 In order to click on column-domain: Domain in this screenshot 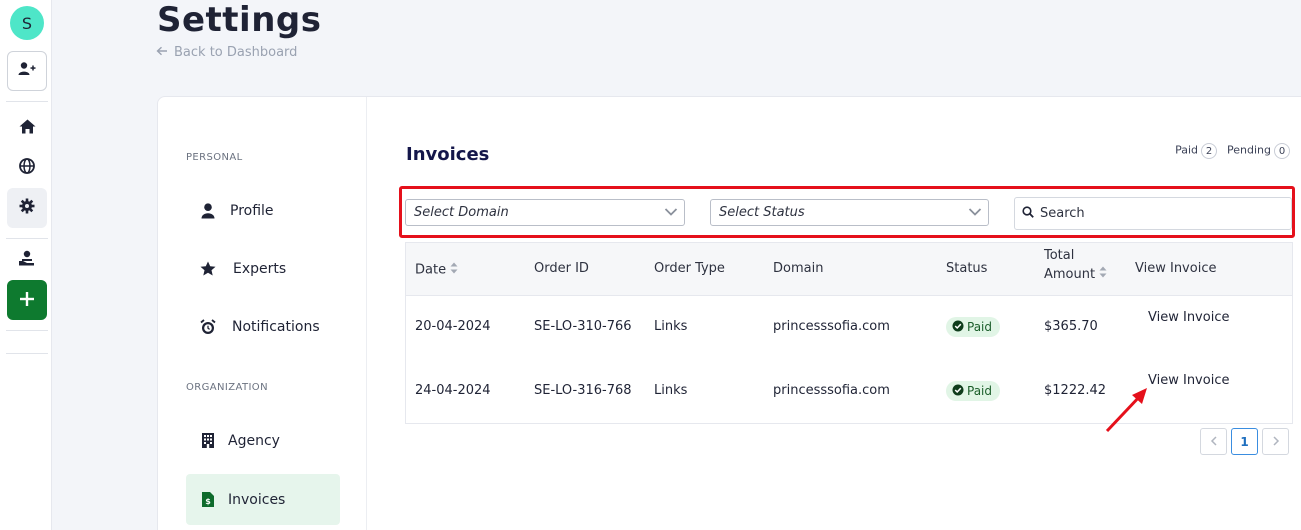, I will do `click(798, 268)`.